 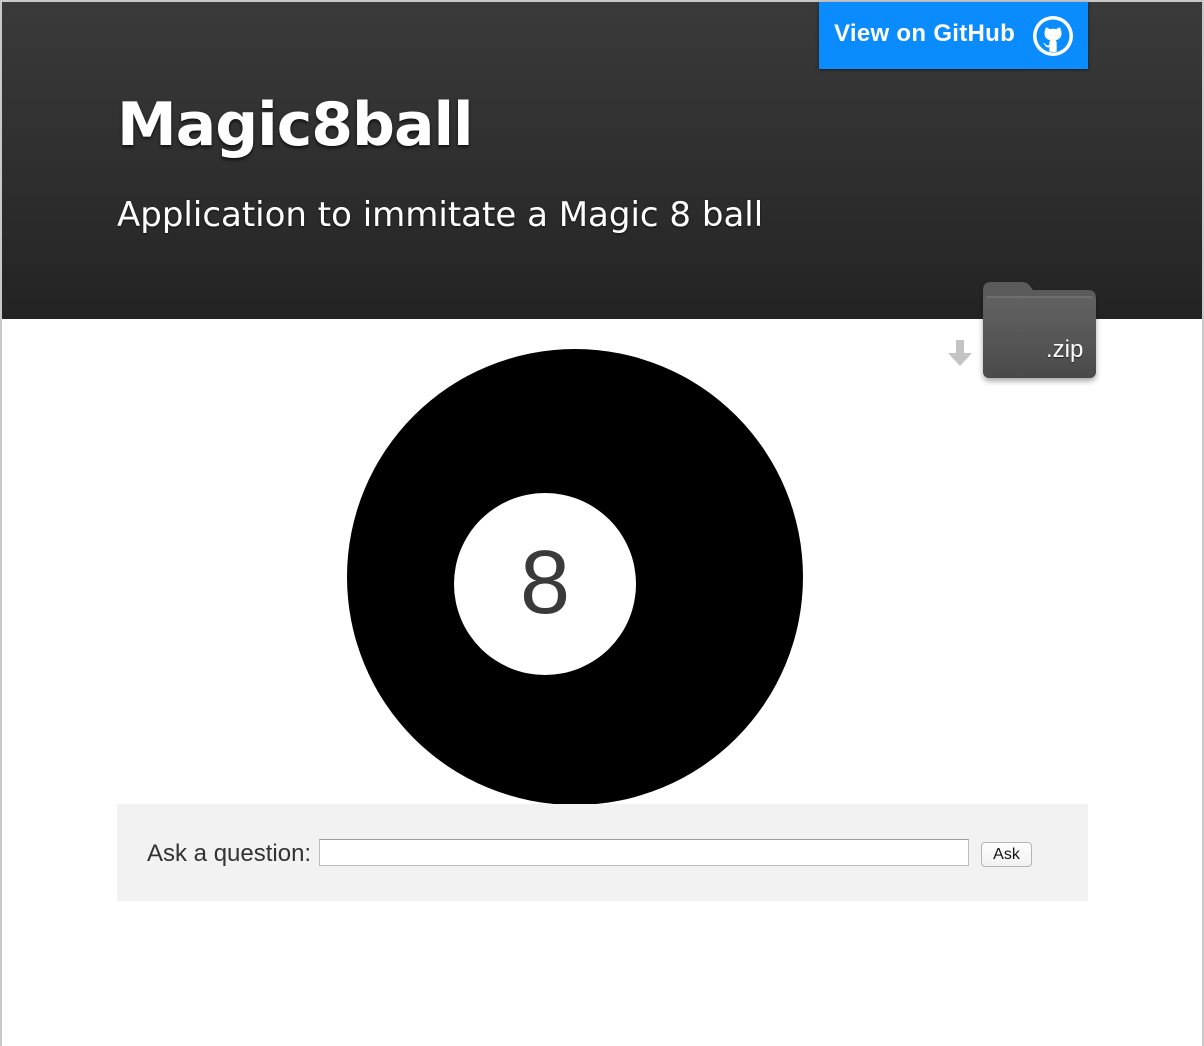 I want to click on download-arrow-icon, so click(x=960, y=353).